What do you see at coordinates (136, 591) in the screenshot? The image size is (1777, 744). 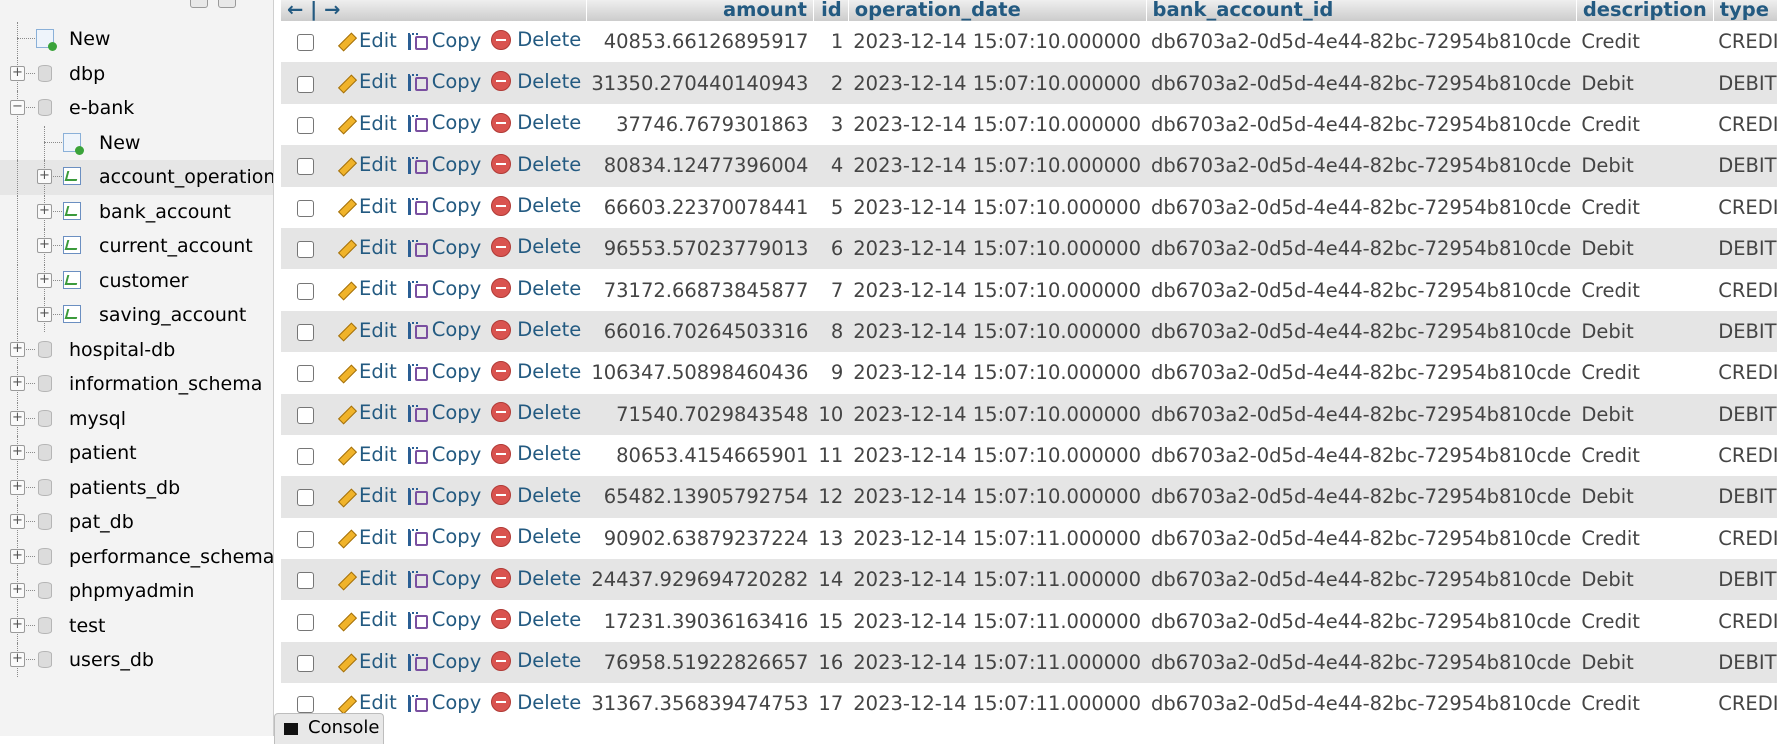 I see `tree-node-phpmyadmin: + phpmyadmin` at bounding box center [136, 591].